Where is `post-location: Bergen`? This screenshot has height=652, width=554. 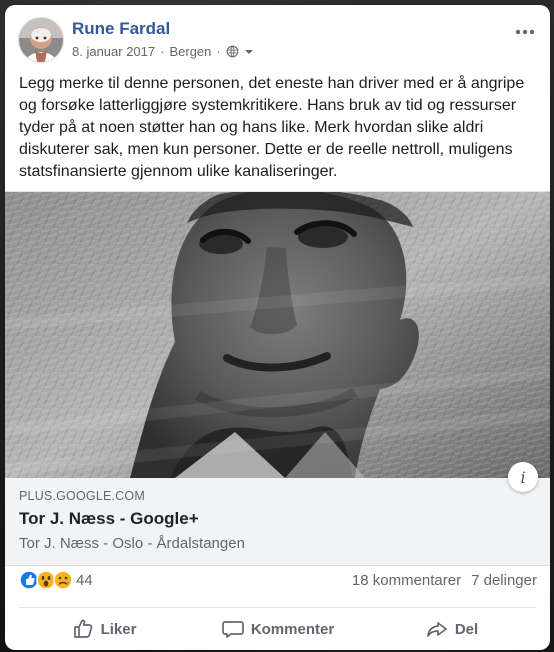 post-location: Bergen is located at coordinates (190, 51).